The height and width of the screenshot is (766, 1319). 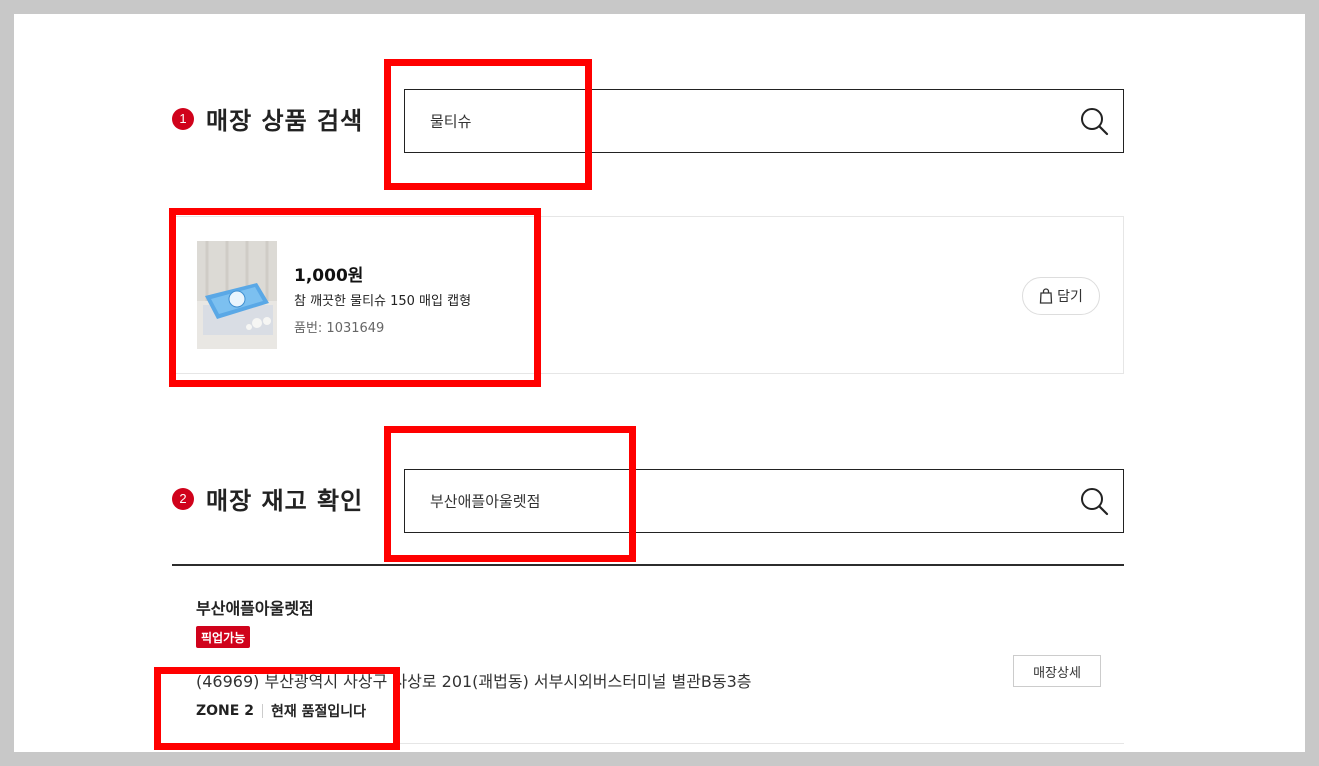 I want to click on store-name: 부산애플아울렛점, so click(x=255, y=608).